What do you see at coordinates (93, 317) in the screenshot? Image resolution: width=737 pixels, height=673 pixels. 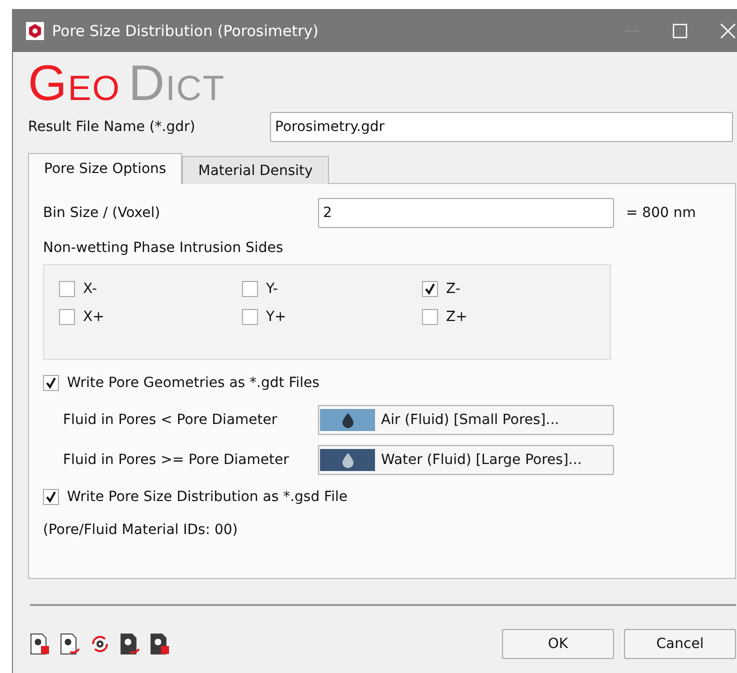 I see `checkbox-label: X+` at bounding box center [93, 317].